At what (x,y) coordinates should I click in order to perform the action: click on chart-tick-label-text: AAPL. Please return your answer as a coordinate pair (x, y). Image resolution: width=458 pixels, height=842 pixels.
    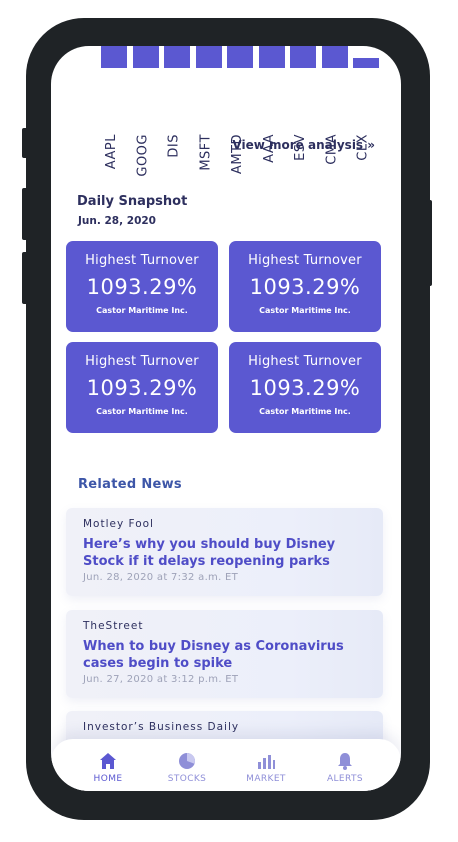
    Looking at the image, I should click on (111, 152).